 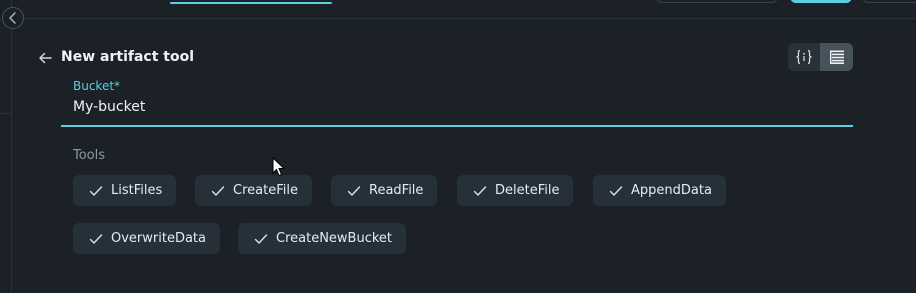 What do you see at coordinates (821, 1) in the screenshot?
I see `top-primary-button` at bounding box center [821, 1].